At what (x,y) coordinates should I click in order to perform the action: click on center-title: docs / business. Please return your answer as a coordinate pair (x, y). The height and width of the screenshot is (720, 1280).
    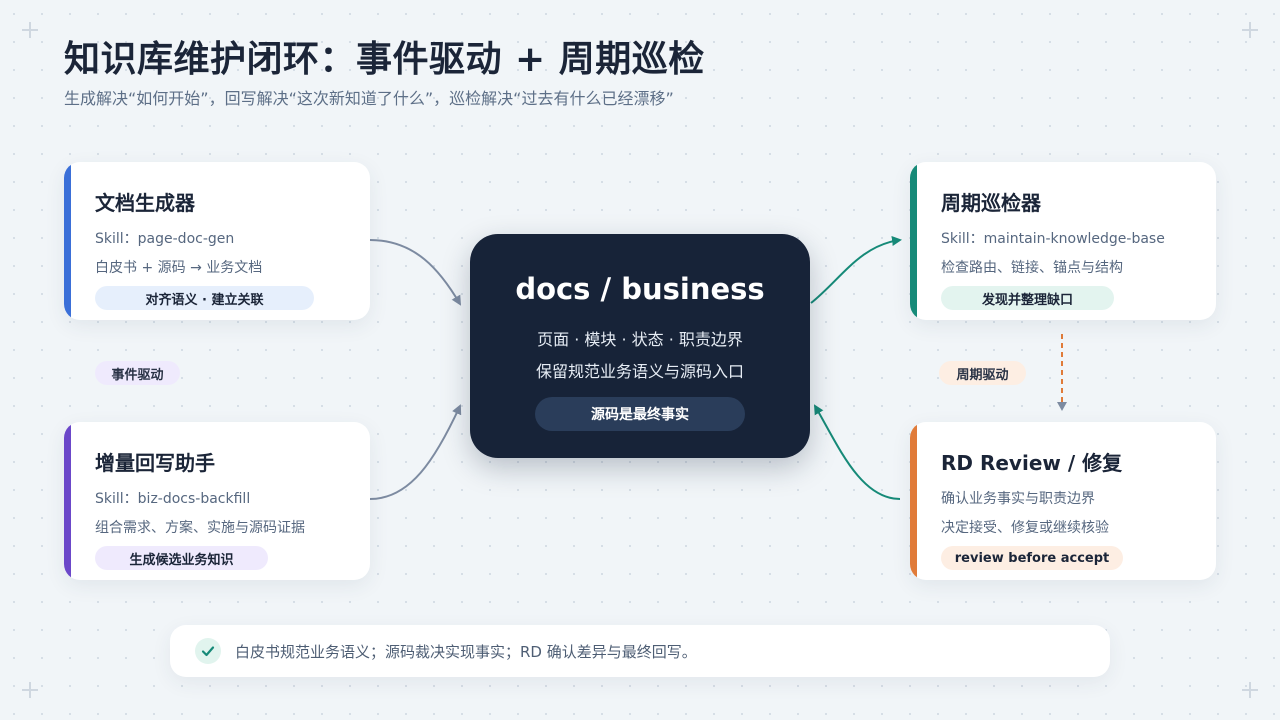
    Looking at the image, I should click on (640, 289).